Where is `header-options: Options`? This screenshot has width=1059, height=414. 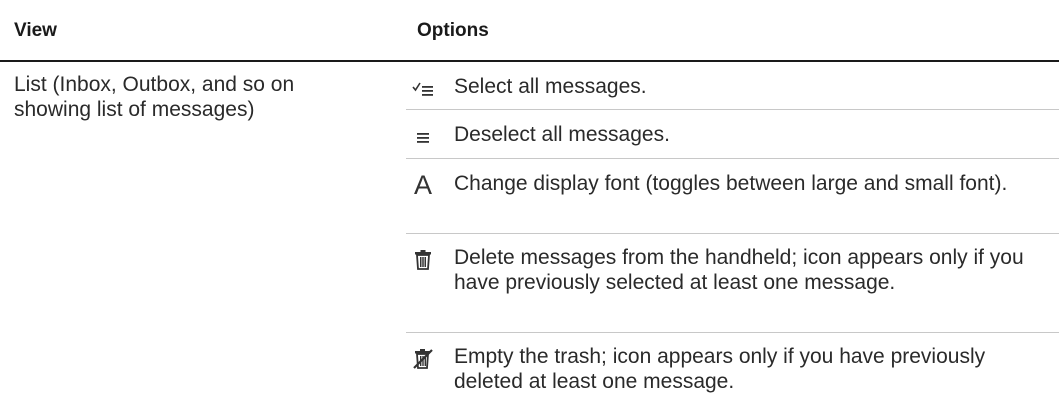 header-options: Options is located at coordinates (453, 30).